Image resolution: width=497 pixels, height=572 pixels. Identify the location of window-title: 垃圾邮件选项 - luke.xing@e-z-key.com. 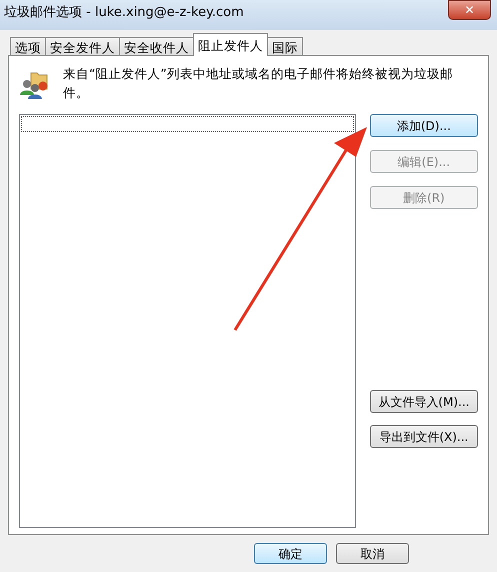
(124, 13).